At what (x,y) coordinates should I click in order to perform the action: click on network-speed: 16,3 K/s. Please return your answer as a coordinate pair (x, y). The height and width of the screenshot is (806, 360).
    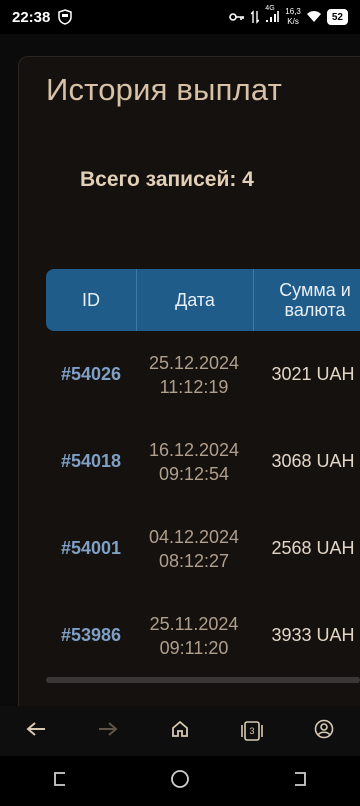
    Looking at the image, I should click on (293, 17).